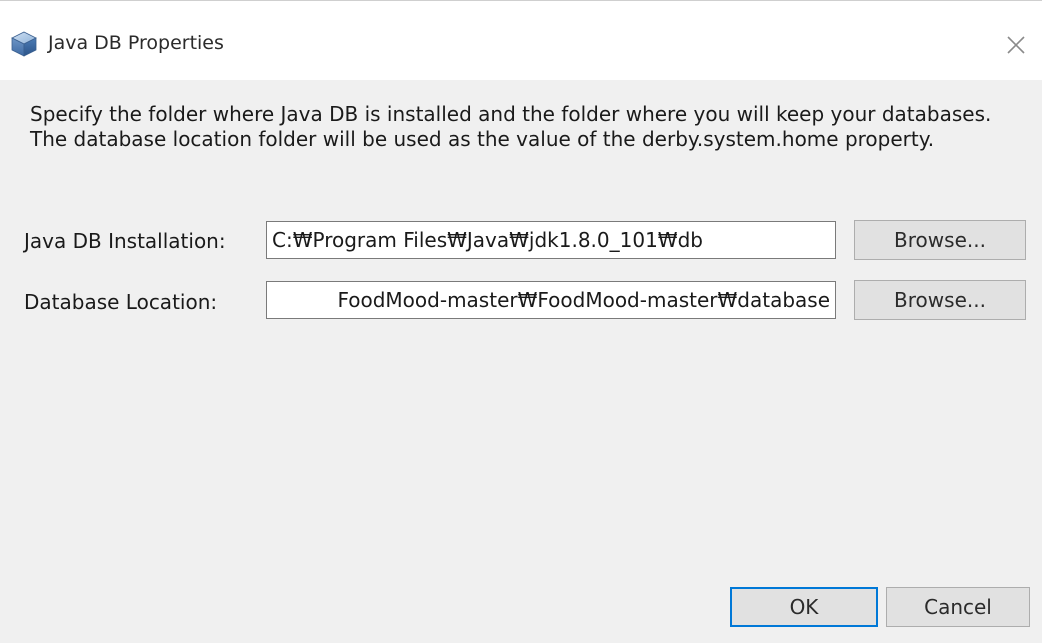 The width and height of the screenshot is (1042, 643). What do you see at coordinates (125, 241) in the screenshot?
I see `installation-label: Java DB Installation:` at bounding box center [125, 241].